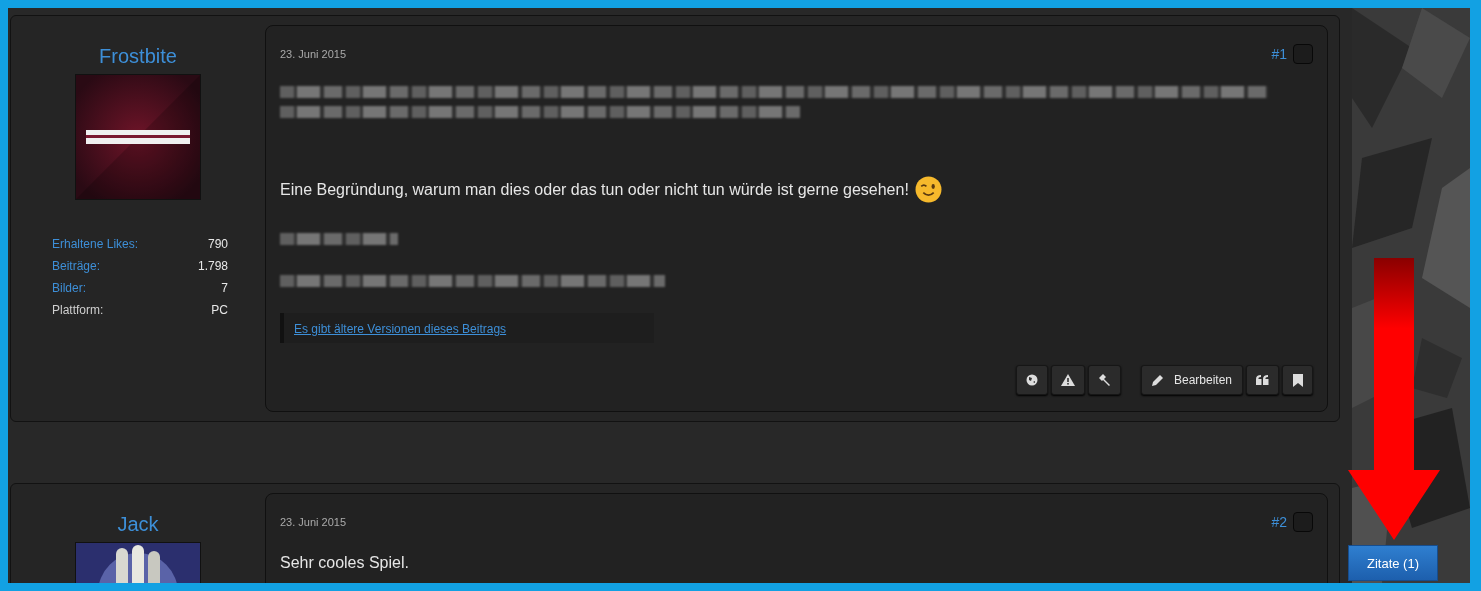 Image resolution: width=1481 pixels, height=591 pixels. Describe the element at coordinates (219, 310) in the screenshot. I see `stat-value: PC` at that location.